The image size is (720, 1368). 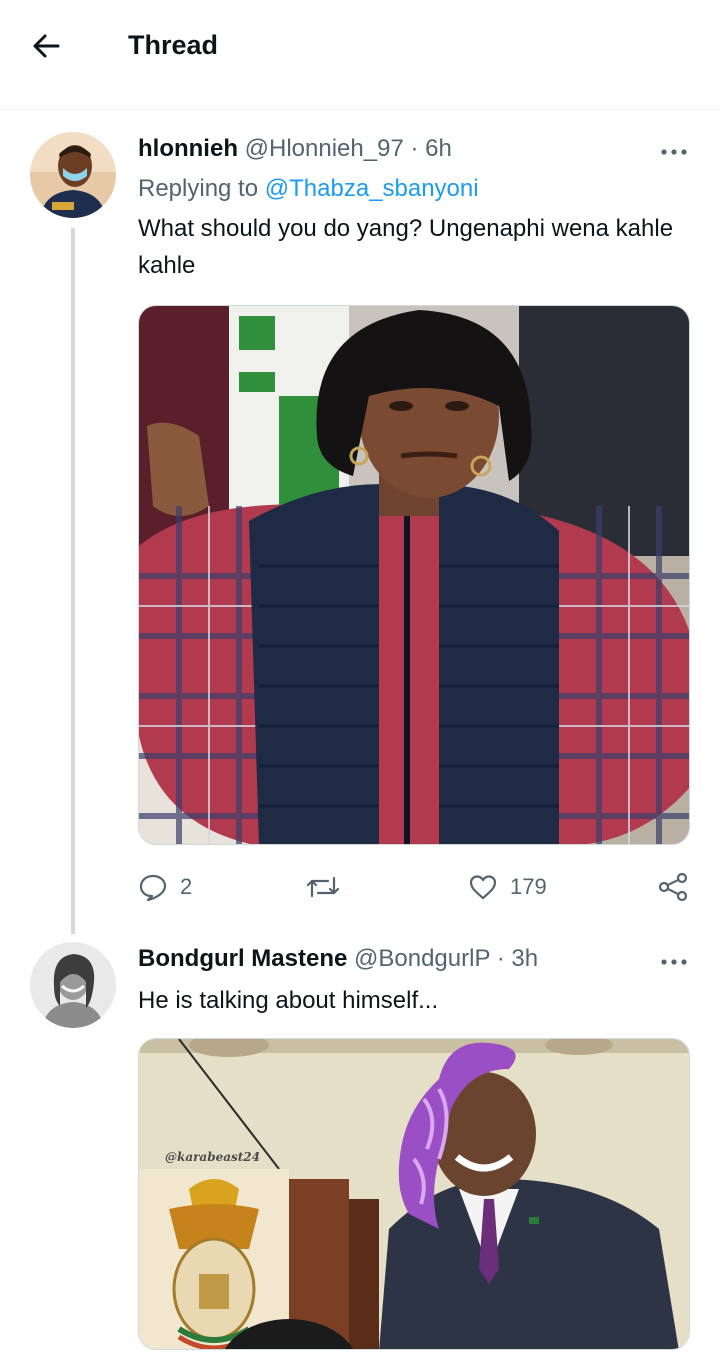 What do you see at coordinates (242, 958) in the screenshot?
I see `display-name: Bondgurl Mastene` at bounding box center [242, 958].